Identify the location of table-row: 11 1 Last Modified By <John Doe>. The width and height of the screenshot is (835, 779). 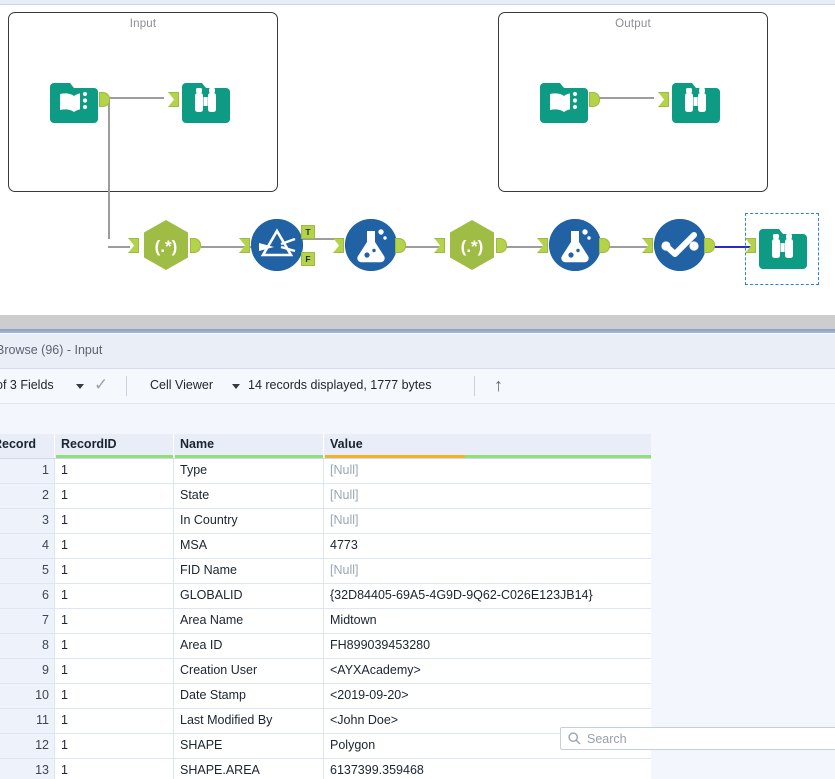
(325, 721).